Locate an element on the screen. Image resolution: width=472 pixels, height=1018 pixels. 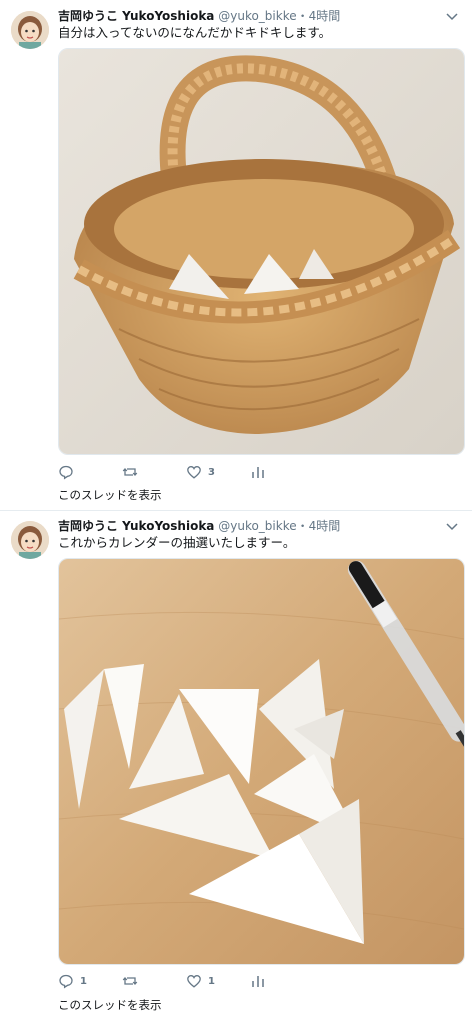
reply-button: 1 is located at coordinates (72, 981).